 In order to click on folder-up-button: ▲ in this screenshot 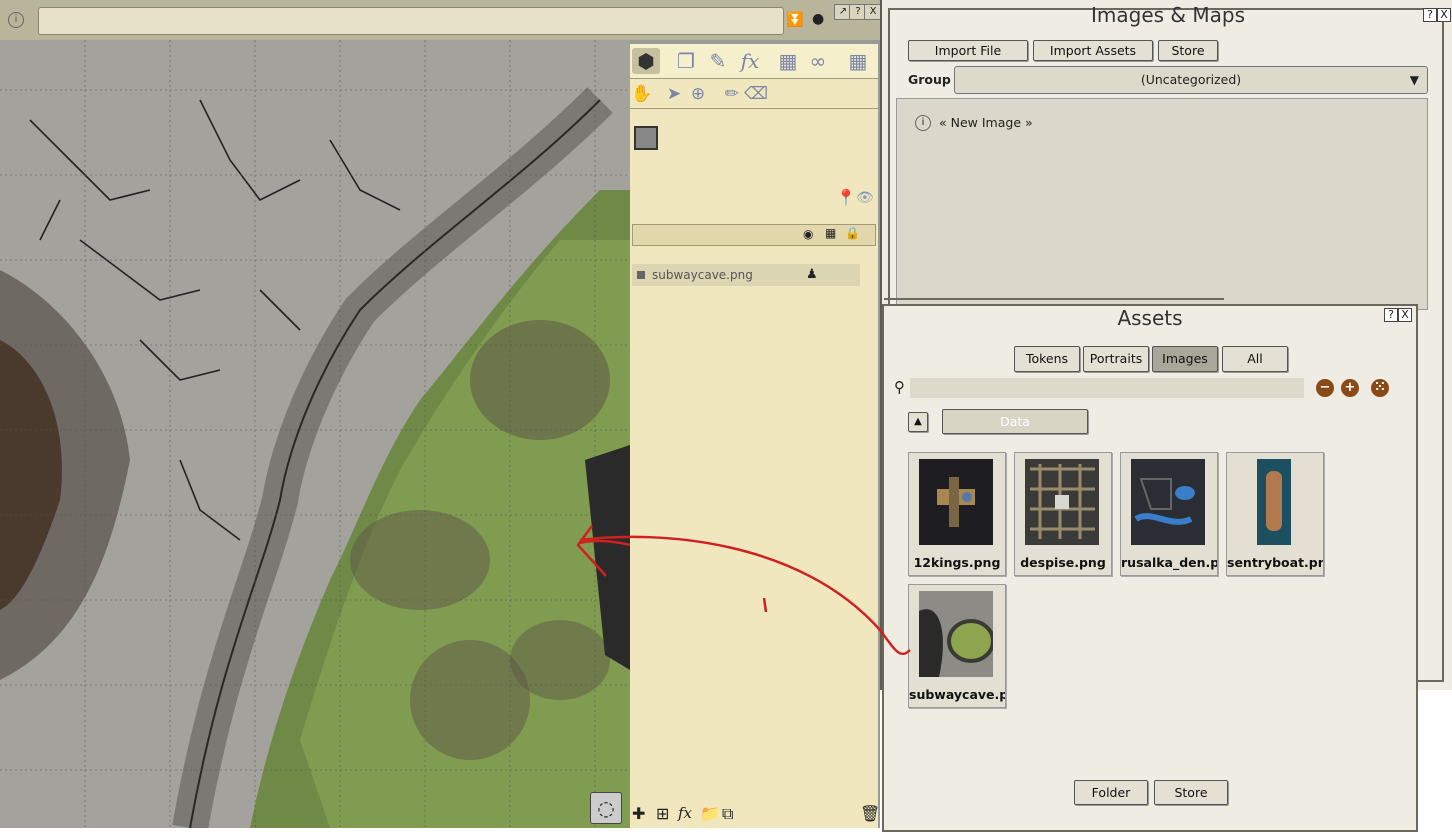, I will do `click(918, 422)`.